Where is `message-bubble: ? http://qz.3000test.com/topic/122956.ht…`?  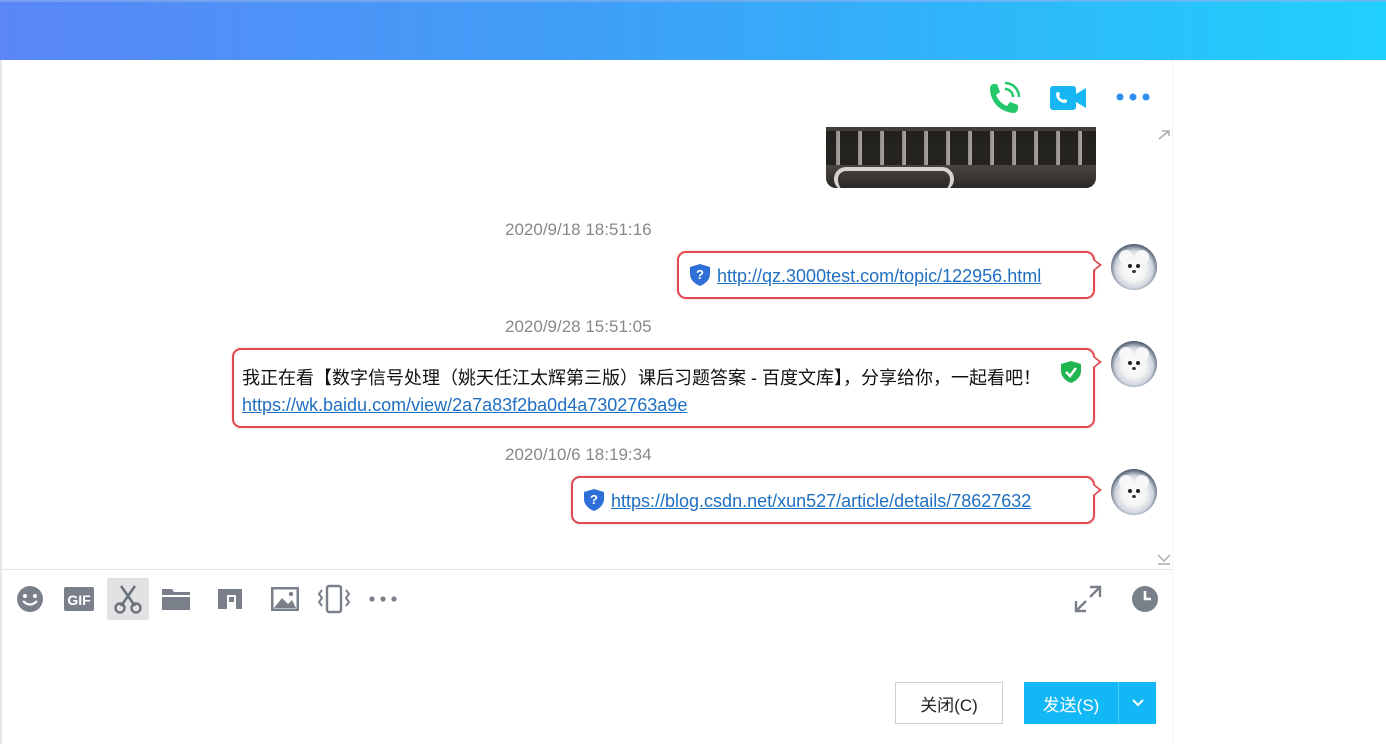
message-bubble: ? http://qz.3000test.com/topic/122956.ht… is located at coordinates (889, 275).